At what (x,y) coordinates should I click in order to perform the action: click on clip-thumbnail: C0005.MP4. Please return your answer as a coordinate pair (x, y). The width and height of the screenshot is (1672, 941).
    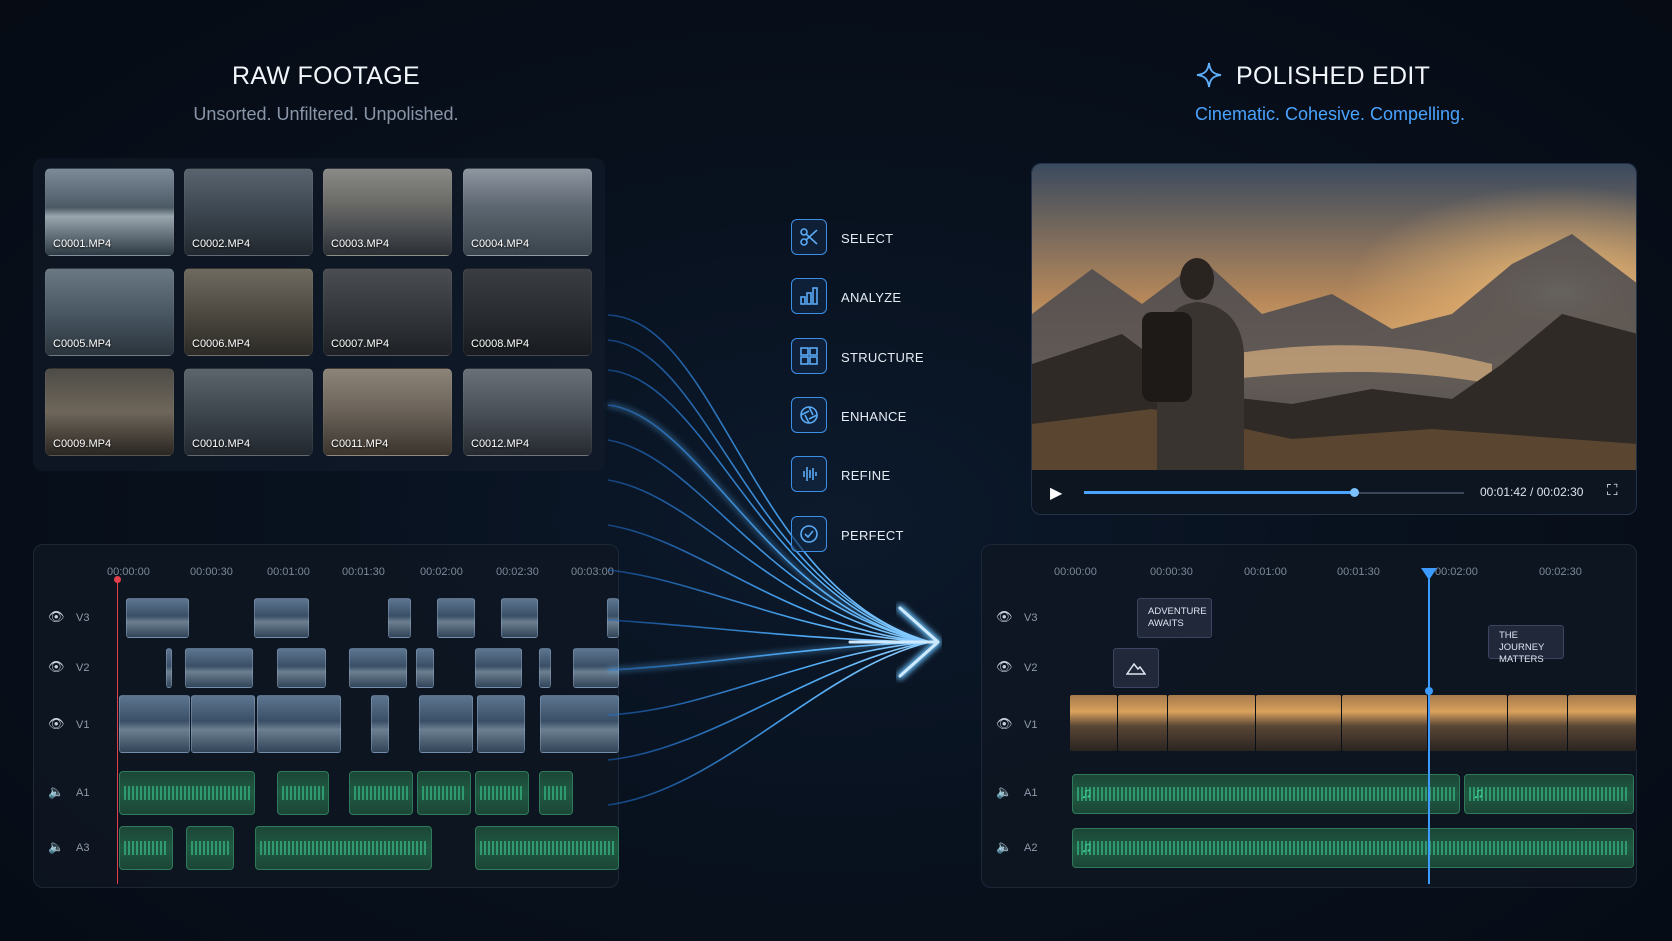
    Looking at the image, I should click on (109, 312).